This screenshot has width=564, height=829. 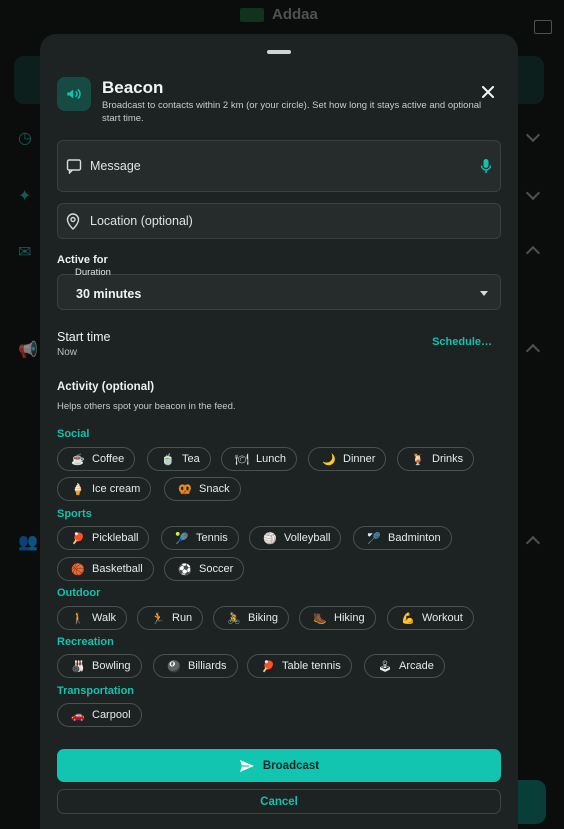 What do you see at coordinates (133, 87) in the screenshot?
I see `sheet-title: Beacon` at bounding box center [133, 87].